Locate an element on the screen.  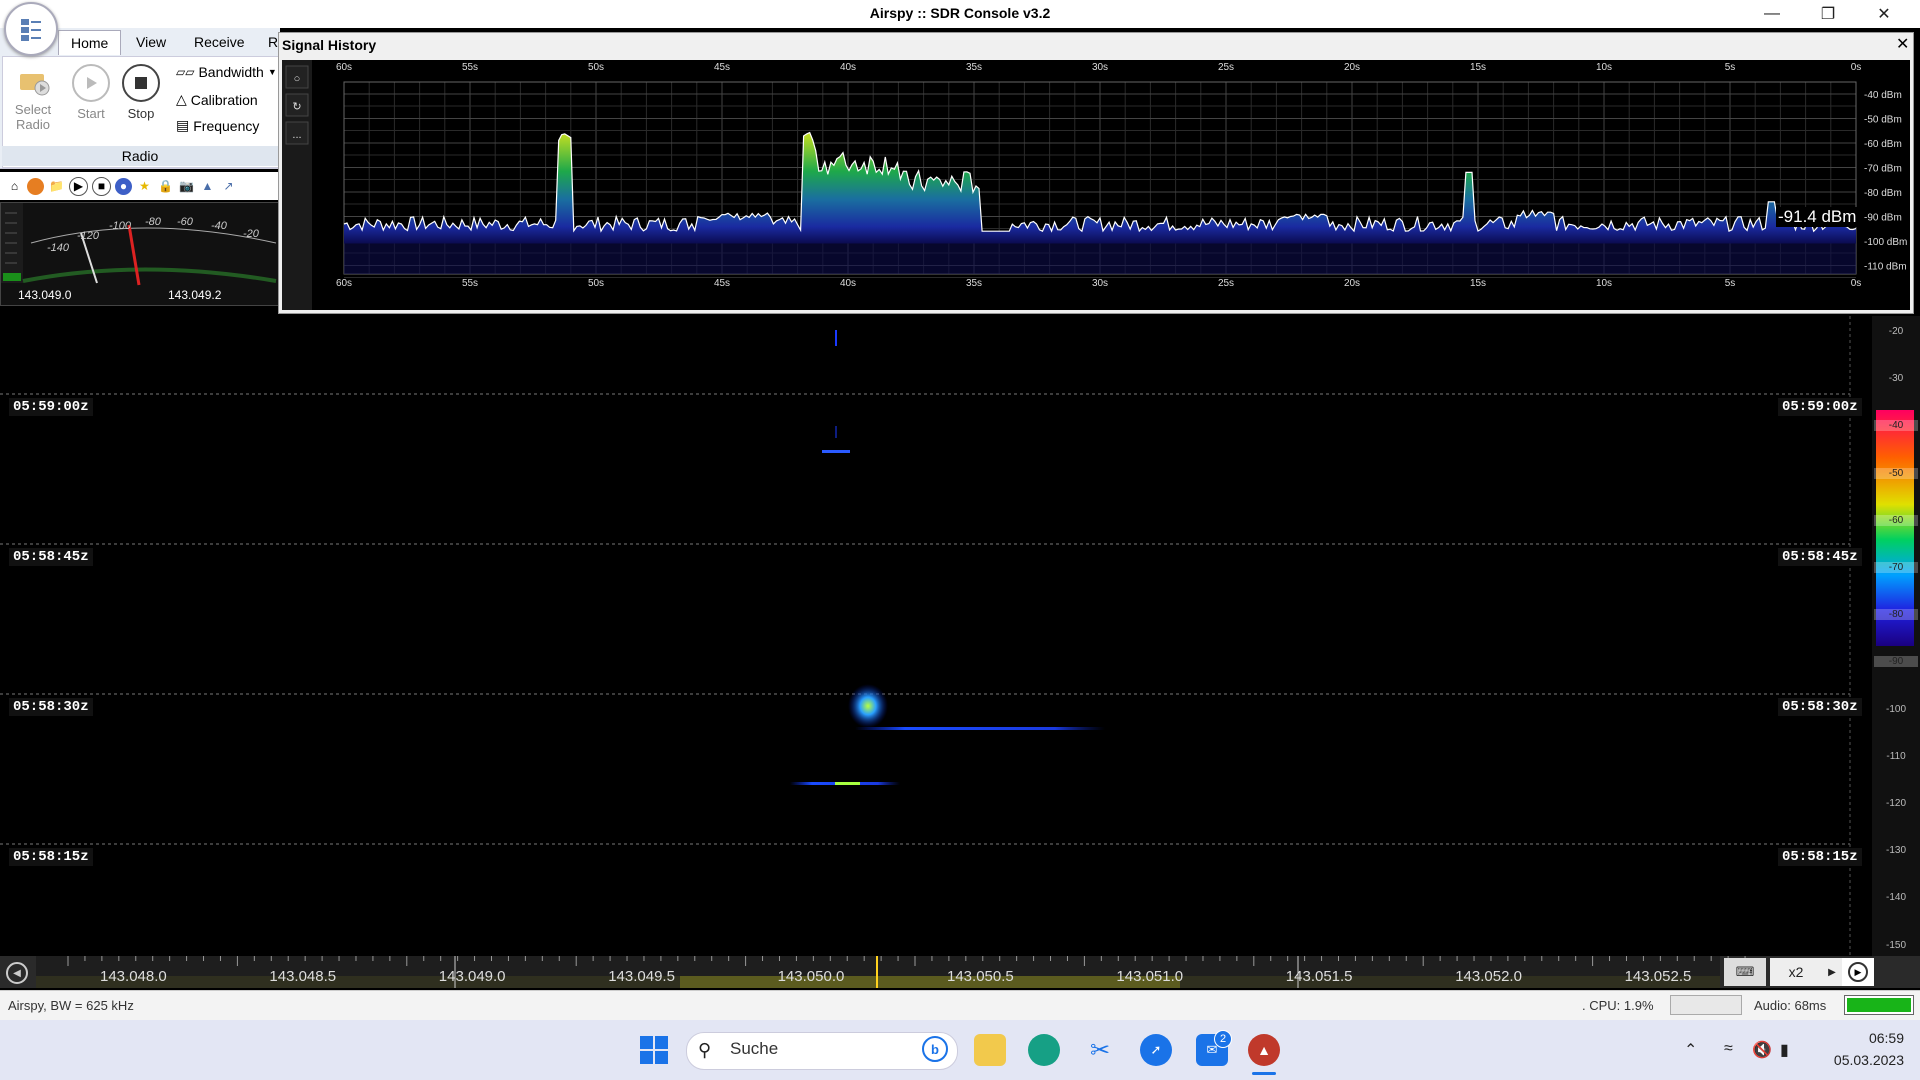
sh-time-tick-top: 60s is located at coordinates (344, 67).